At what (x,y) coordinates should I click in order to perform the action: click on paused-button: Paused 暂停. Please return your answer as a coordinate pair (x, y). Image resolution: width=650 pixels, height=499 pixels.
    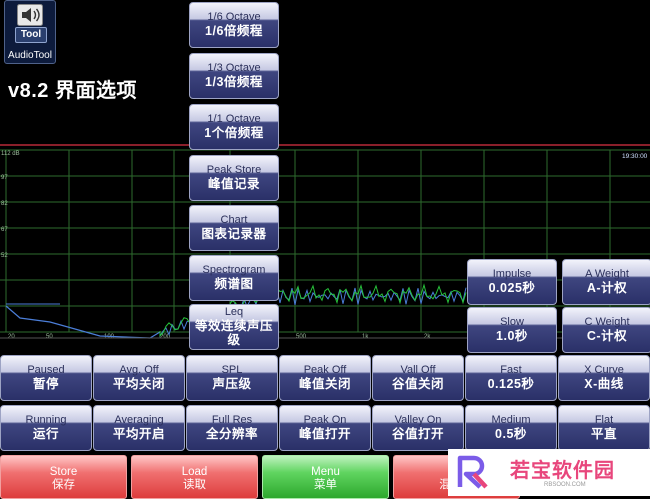
    Looking at the image, I should click on (46, 378).